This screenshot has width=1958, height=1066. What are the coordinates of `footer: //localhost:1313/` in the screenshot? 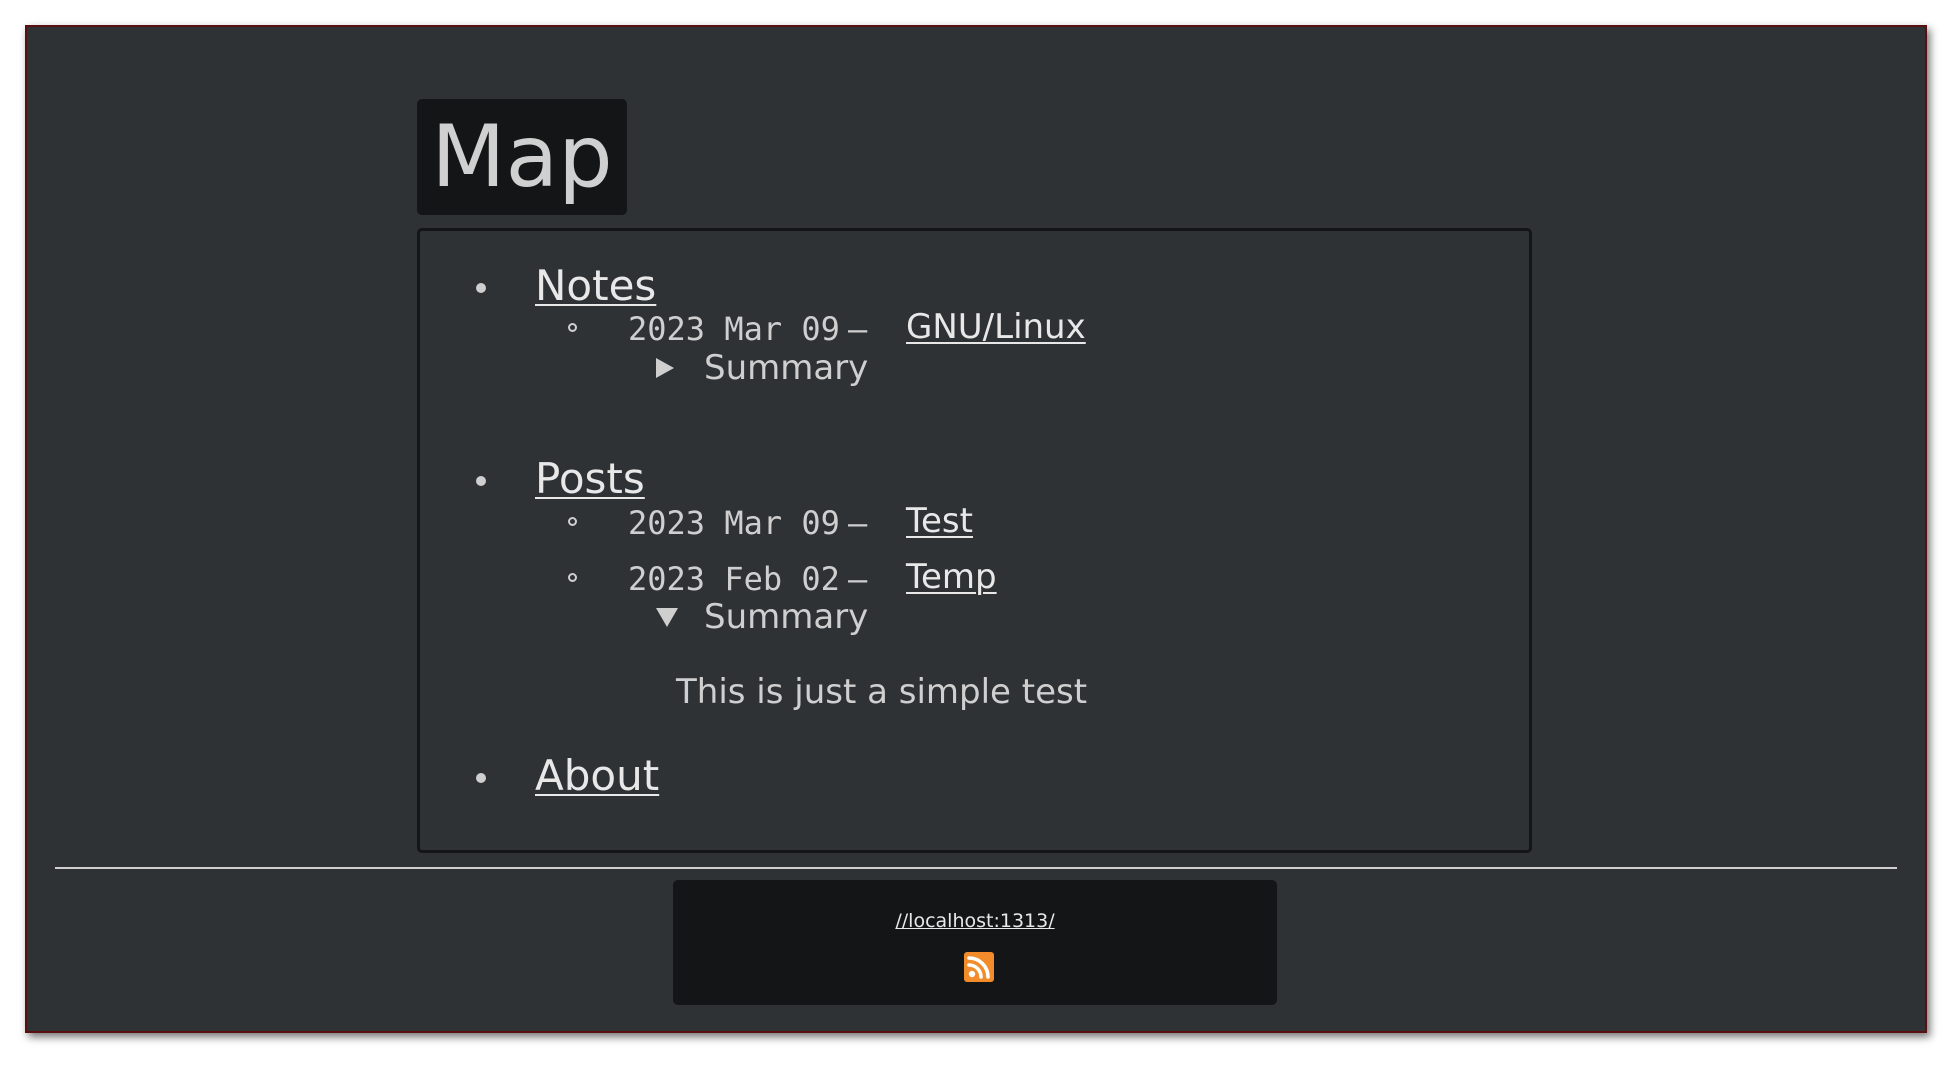 It's located at (975, 942).